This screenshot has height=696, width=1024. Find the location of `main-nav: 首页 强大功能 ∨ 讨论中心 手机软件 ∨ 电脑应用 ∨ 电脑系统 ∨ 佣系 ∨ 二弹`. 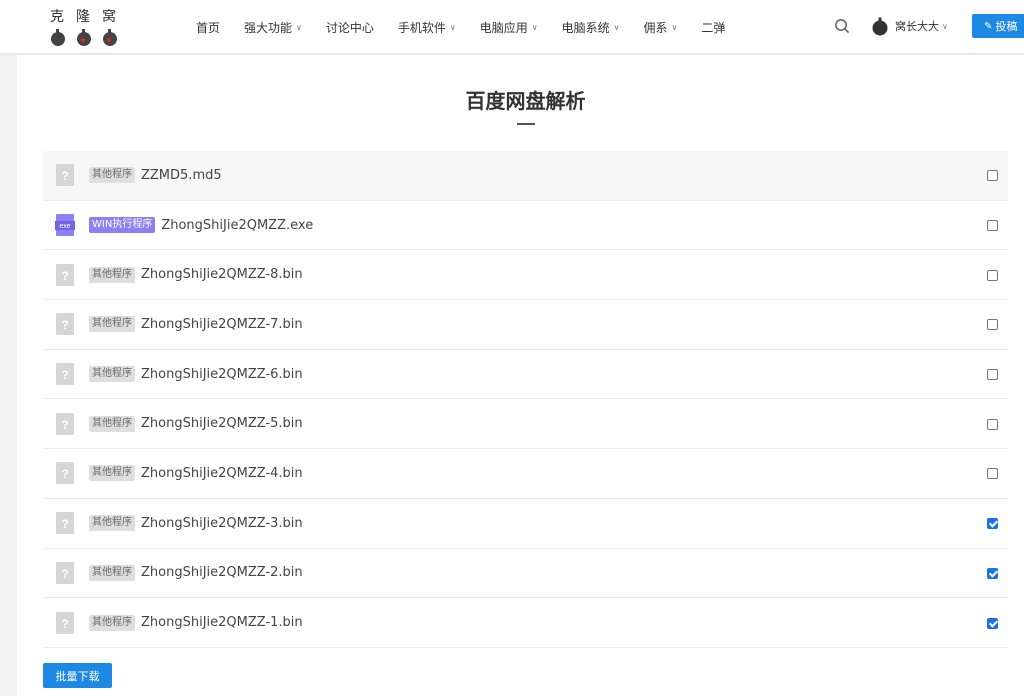

main-nav: 首页 强大功能 ∨ 讨论中心 手机软件 ∨ 电脑应用 ∨ 电脑系统 ∨ 佣系 ∨ 二弹 is located at coordinates (472, 27).